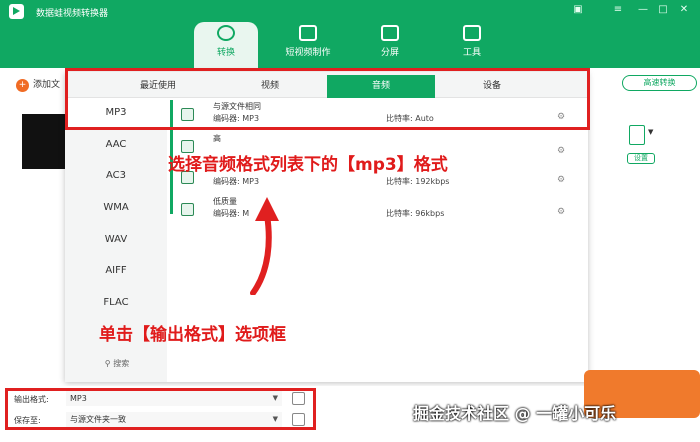 The width and height of the screenshot is (700, 442). I want to click on tab-tools: 工具, so click(472, 45).